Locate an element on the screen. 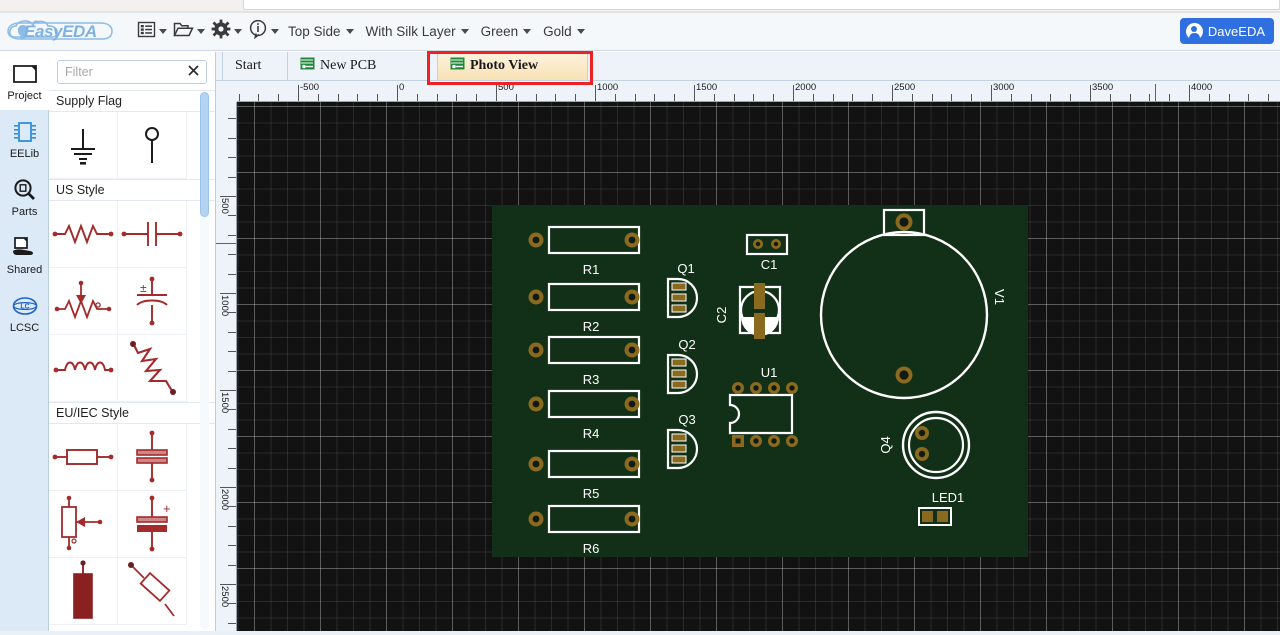  gear-icon is located at coordinates (221, 31).